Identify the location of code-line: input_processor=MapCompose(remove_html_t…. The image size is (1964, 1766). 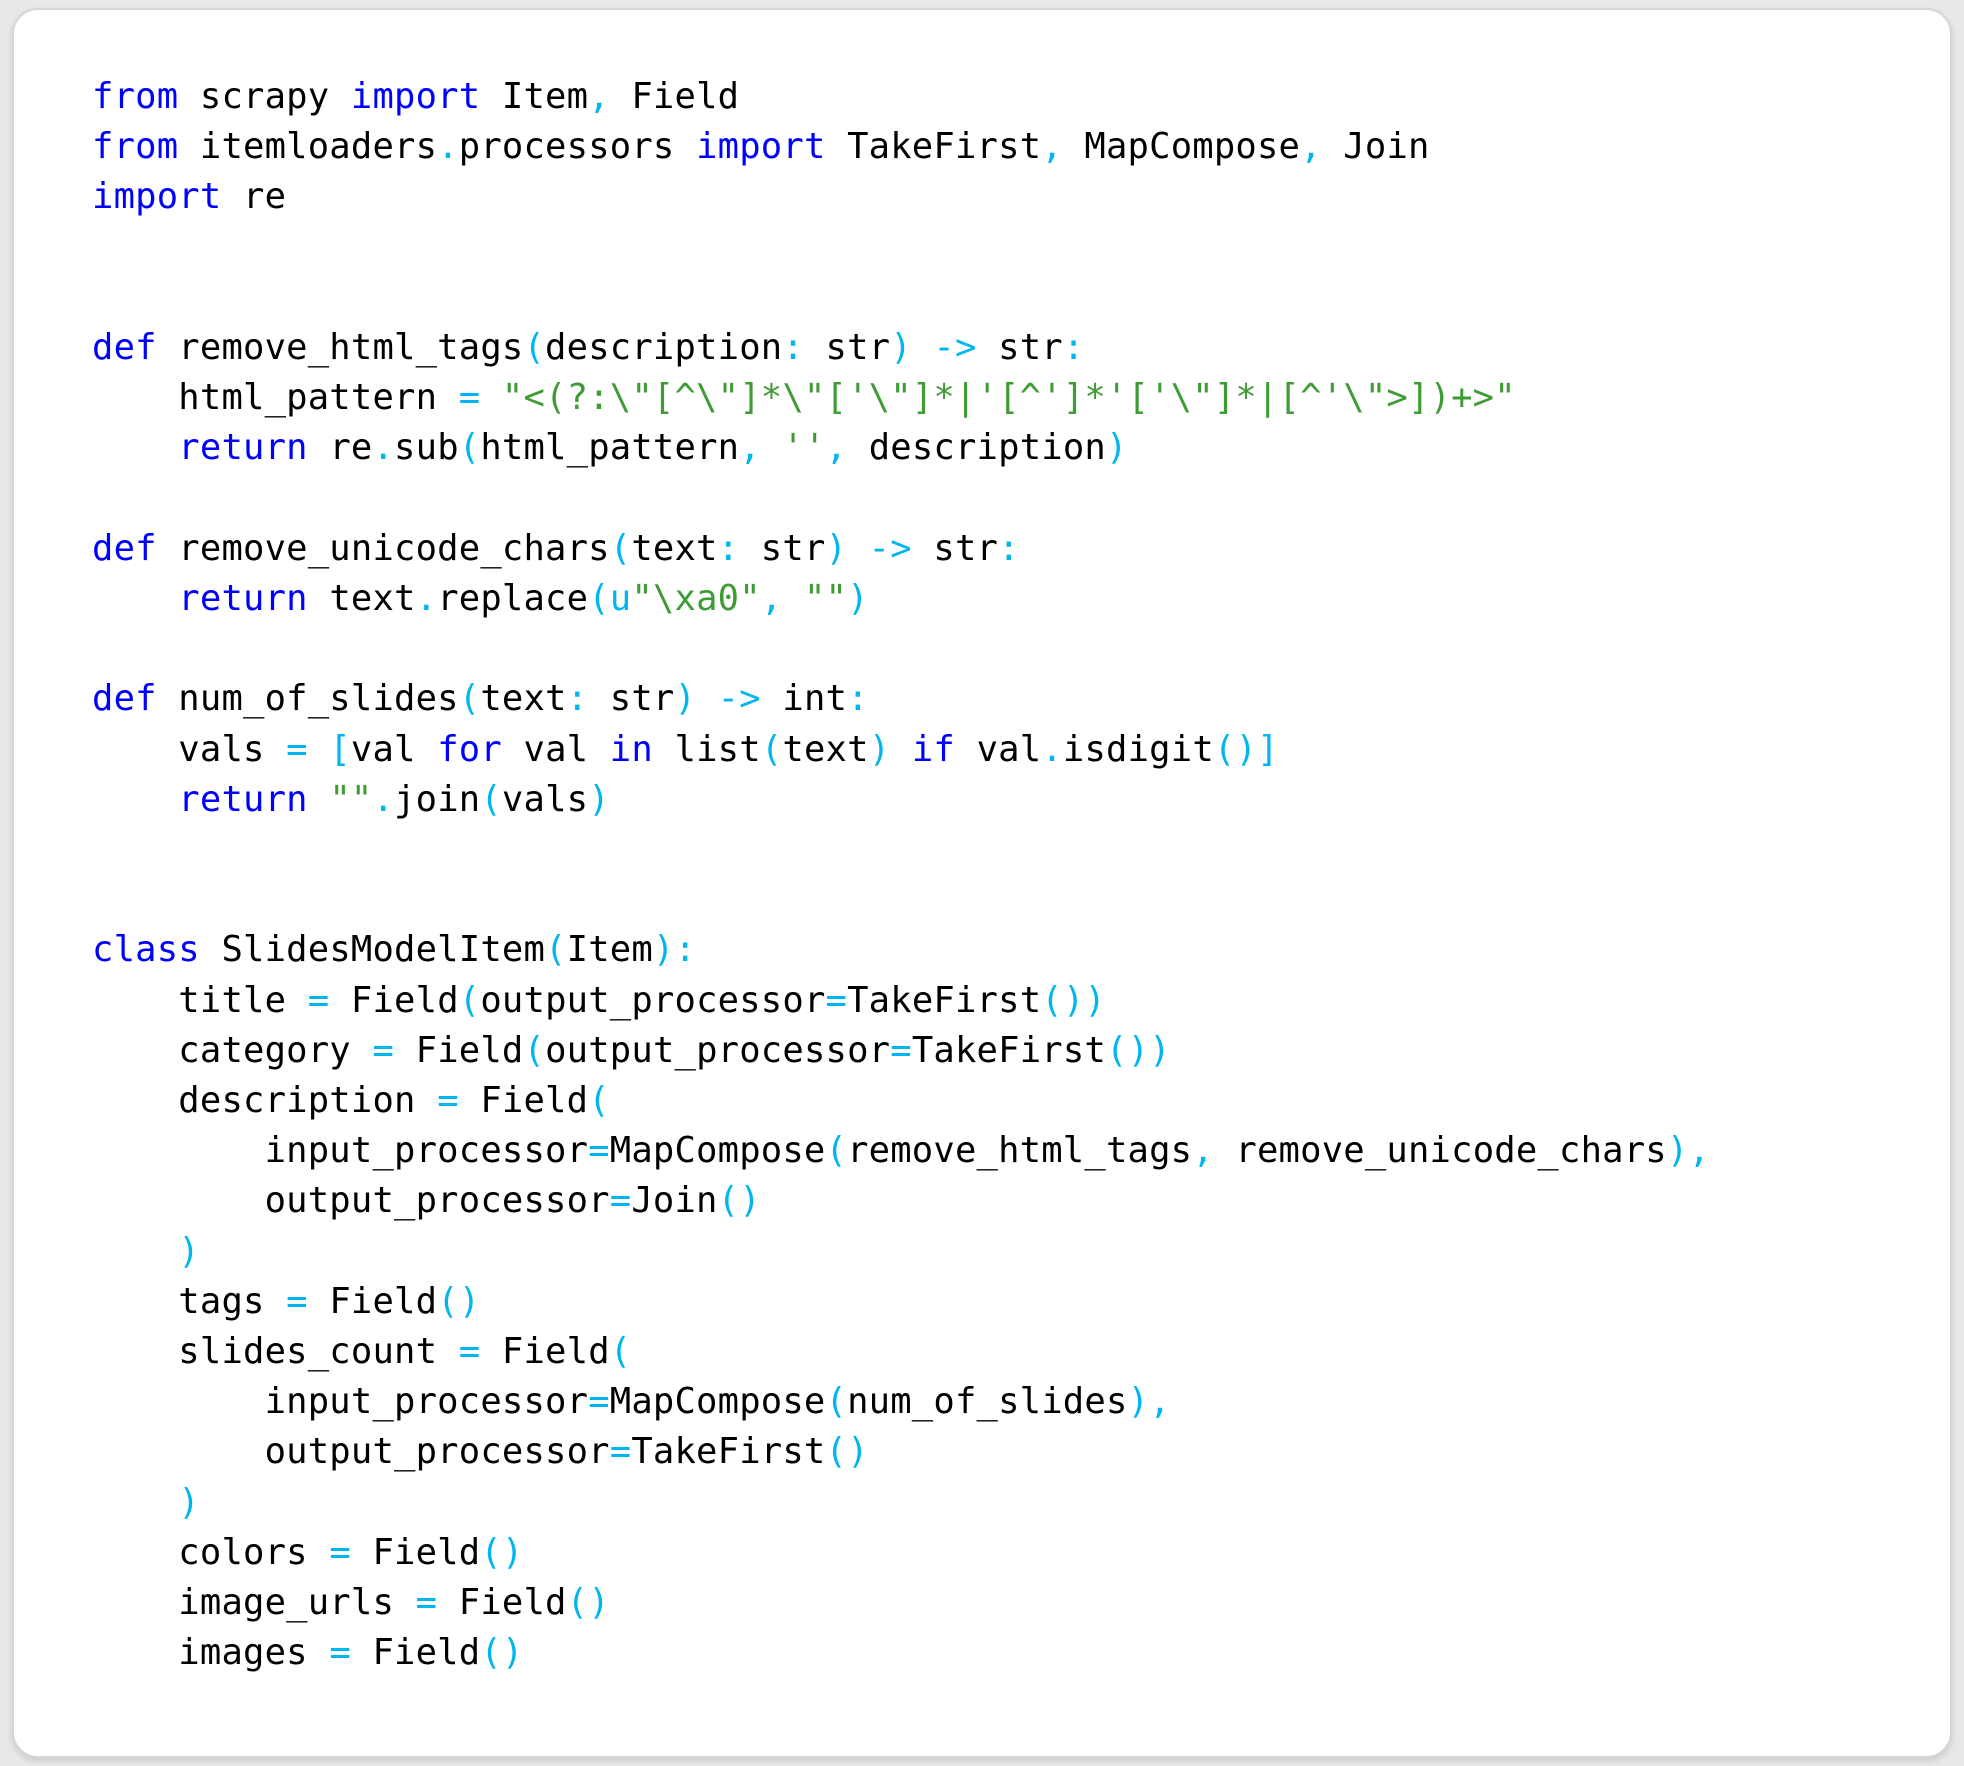
(987, 1151).